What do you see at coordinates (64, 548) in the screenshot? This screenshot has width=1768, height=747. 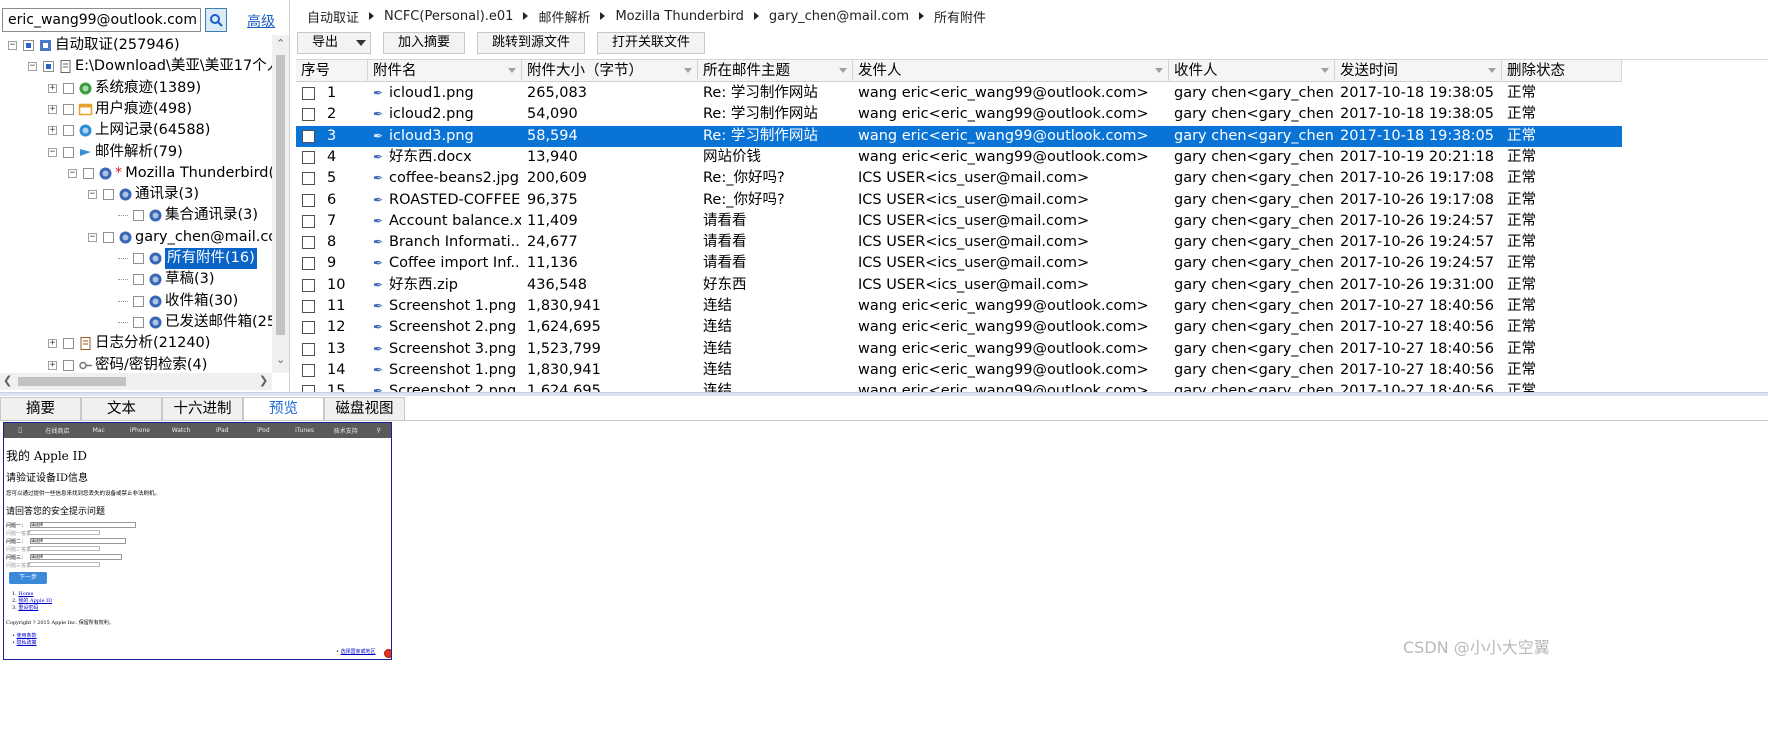 I see `preview-q2-input` at bounding box center [64, 548].